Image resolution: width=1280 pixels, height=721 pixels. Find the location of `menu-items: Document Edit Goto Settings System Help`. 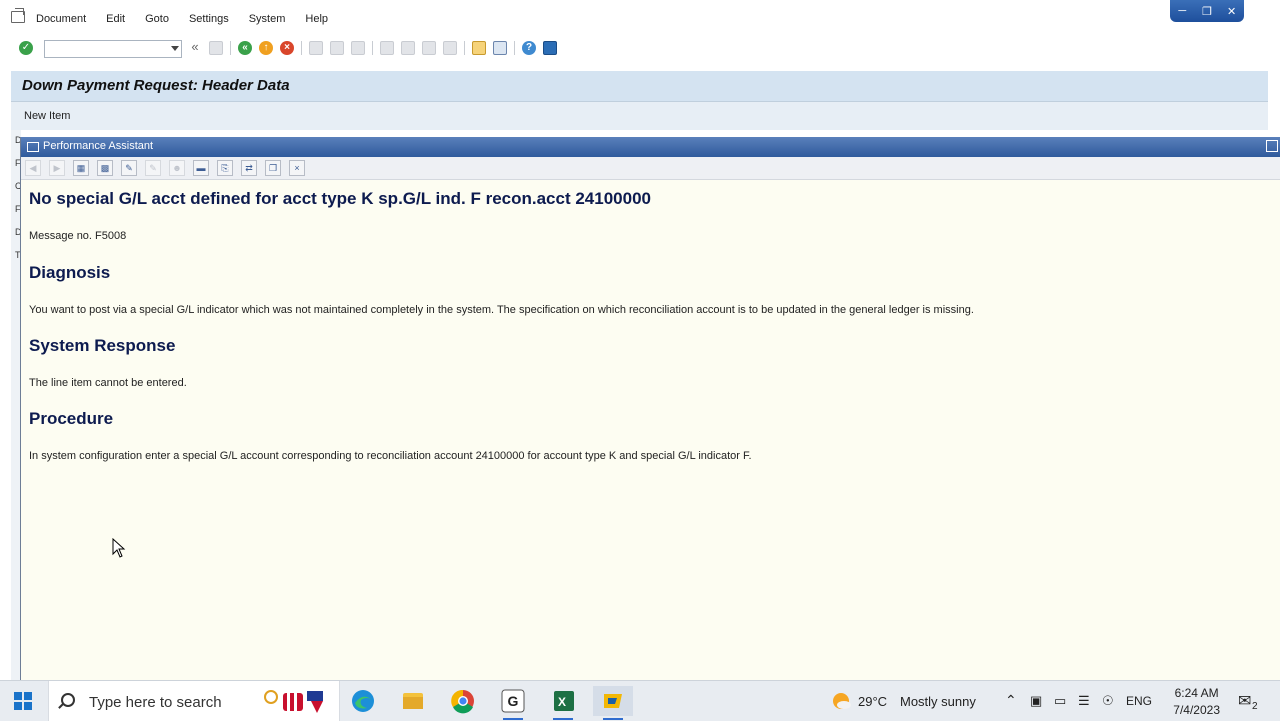

menu-items: Document Edit Goto Settings System Help is located at coordinates (192, 19).